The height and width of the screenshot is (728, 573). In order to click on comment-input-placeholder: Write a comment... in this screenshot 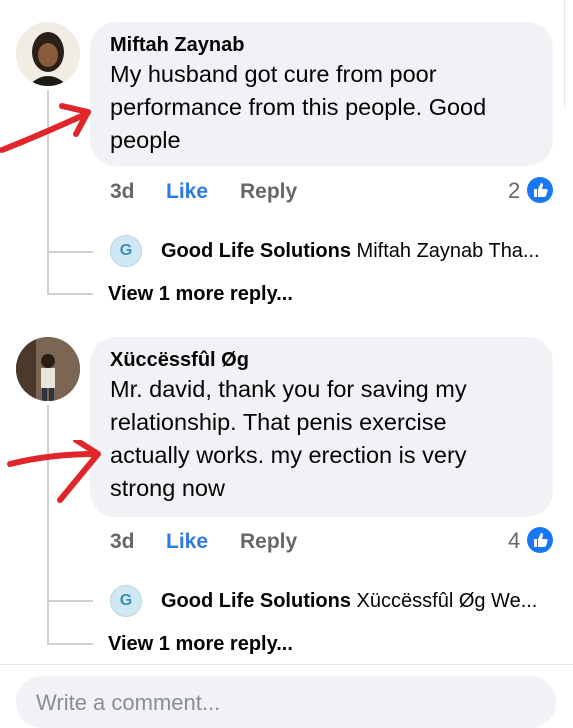, I will do `click(128, 702)`.